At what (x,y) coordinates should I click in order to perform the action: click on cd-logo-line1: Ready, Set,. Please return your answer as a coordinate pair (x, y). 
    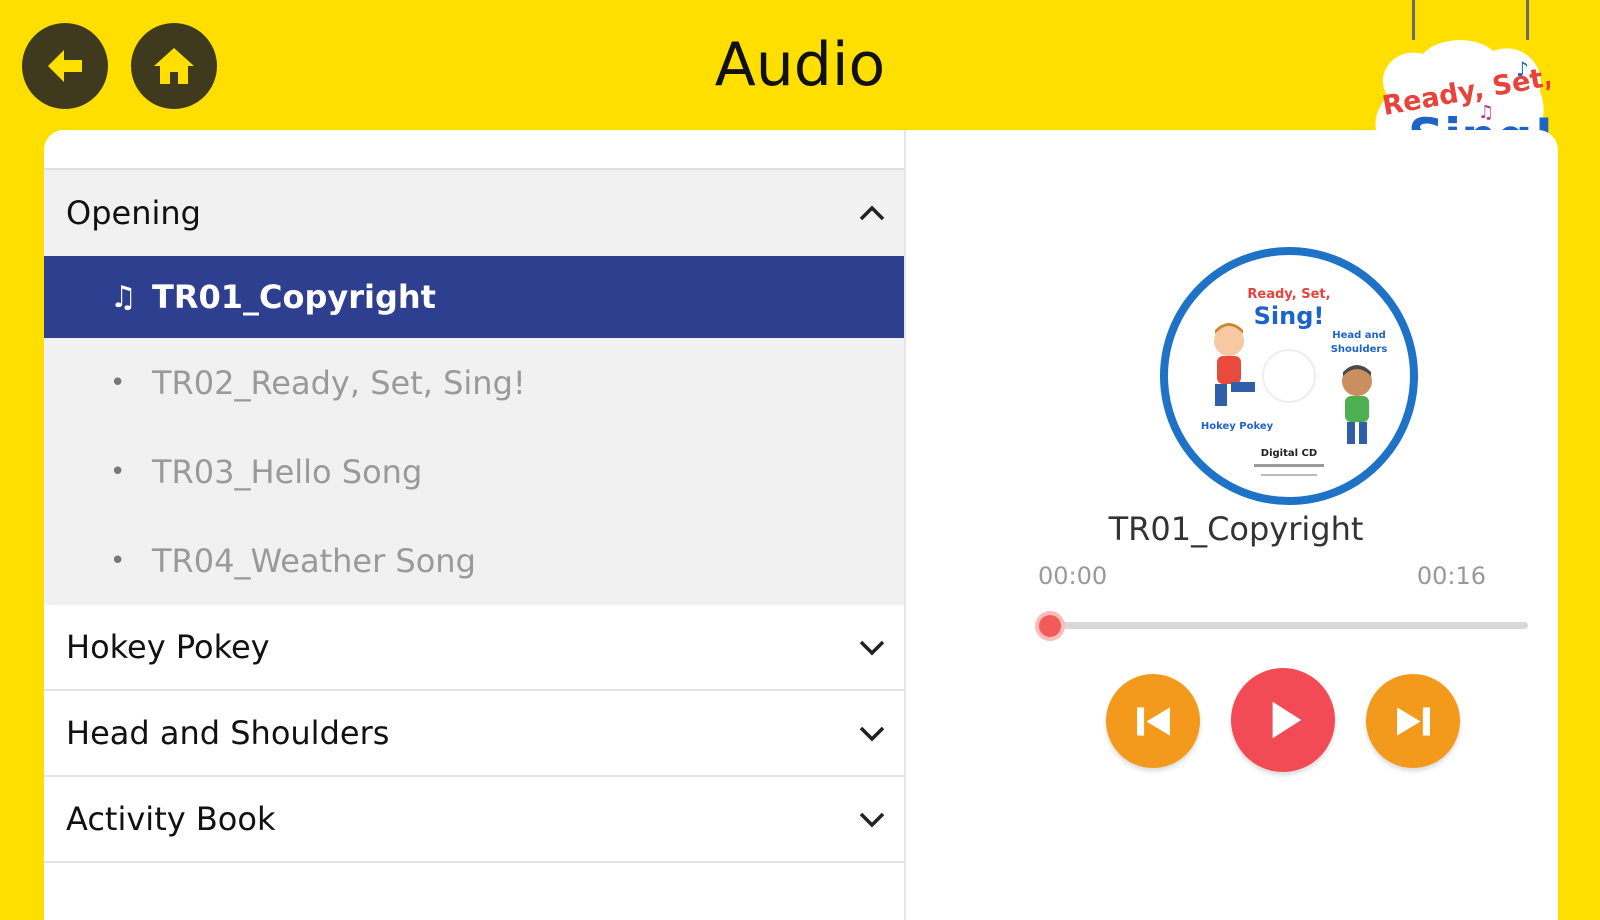
    Looking at the image, I should click on (1288, 294).